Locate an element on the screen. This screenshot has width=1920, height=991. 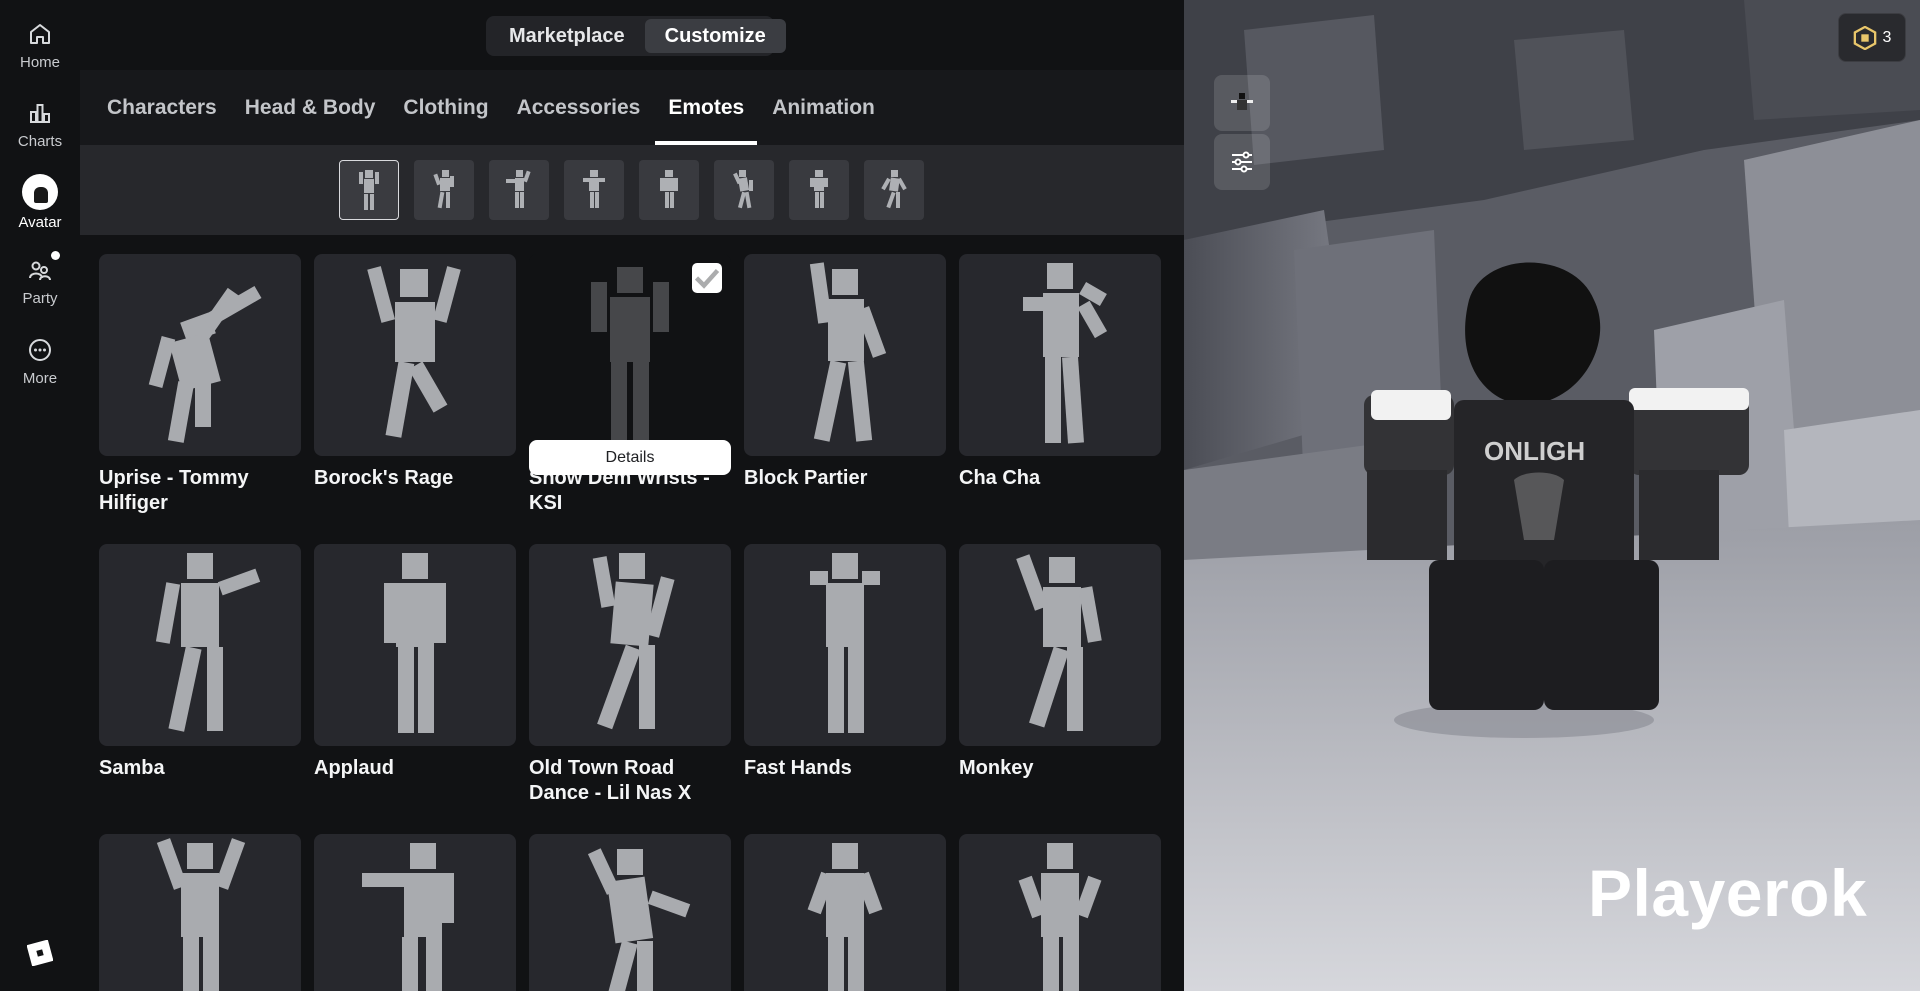
emote-card-cha-cha: Cha Cha is located at coordinates (1060, 372).